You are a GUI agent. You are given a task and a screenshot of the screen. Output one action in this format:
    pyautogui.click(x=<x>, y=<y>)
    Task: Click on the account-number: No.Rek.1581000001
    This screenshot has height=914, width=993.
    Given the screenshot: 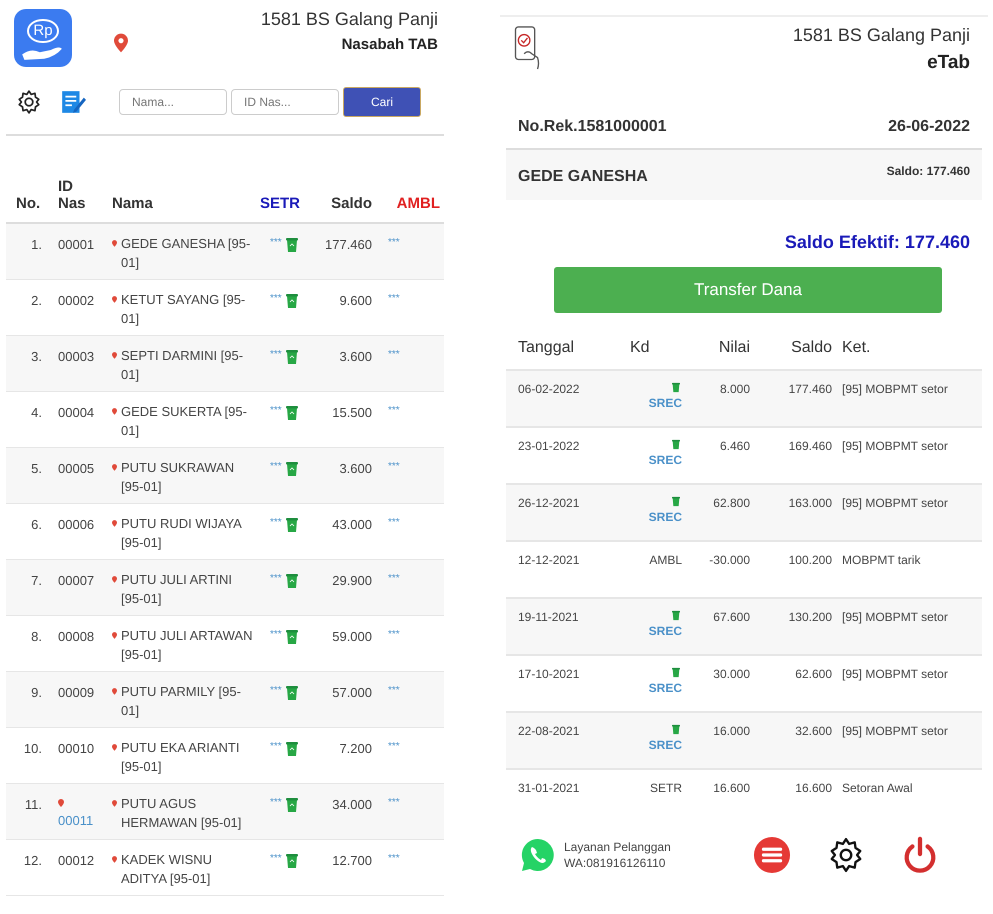 What is the action you would take?
    pyautogui.click(x=592, y=127)
    